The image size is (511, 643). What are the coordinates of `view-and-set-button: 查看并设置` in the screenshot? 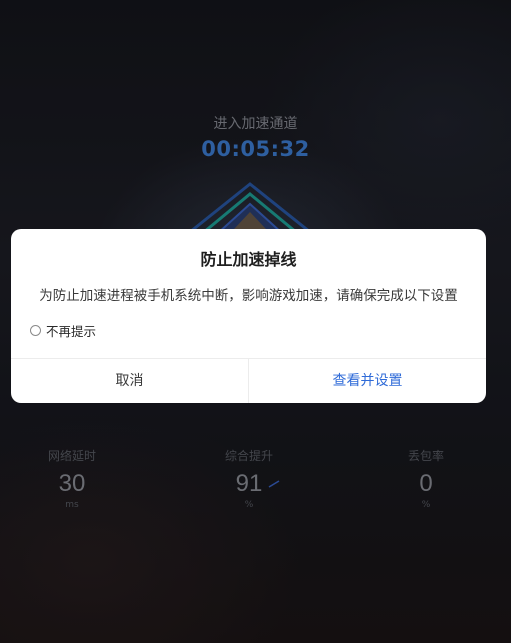 It's located at (367, 381).